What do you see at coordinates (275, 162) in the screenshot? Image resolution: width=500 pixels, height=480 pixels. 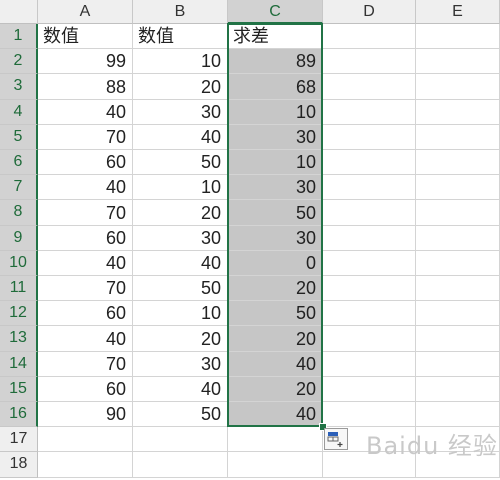 I see `cell-c6: 10` at bounding box center [275, 162].